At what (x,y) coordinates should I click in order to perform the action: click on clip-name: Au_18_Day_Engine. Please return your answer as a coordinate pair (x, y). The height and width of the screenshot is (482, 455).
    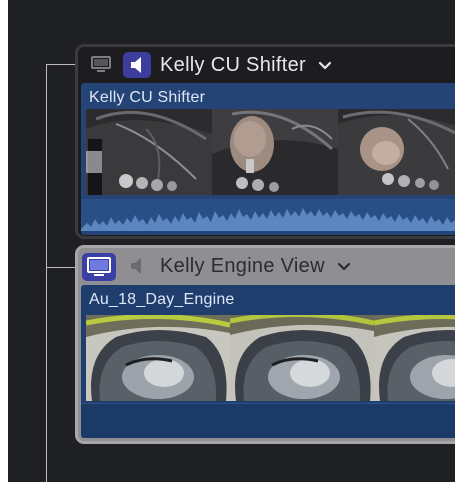
    Looking at the image, I should click on (162, 299).